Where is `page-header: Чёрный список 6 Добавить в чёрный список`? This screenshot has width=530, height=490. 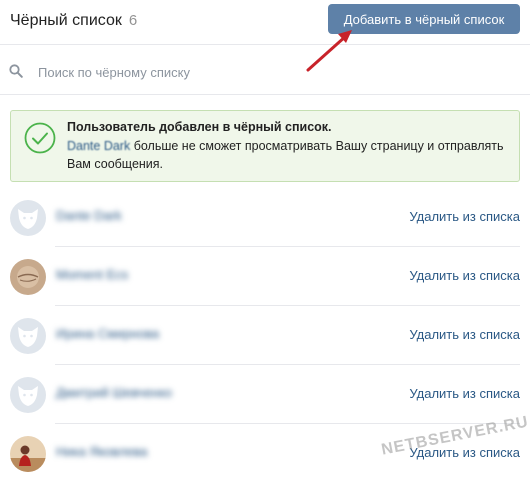
page-header: Чёрный список 6 Добавить в чёрный список is located at coordinates (265, 22).